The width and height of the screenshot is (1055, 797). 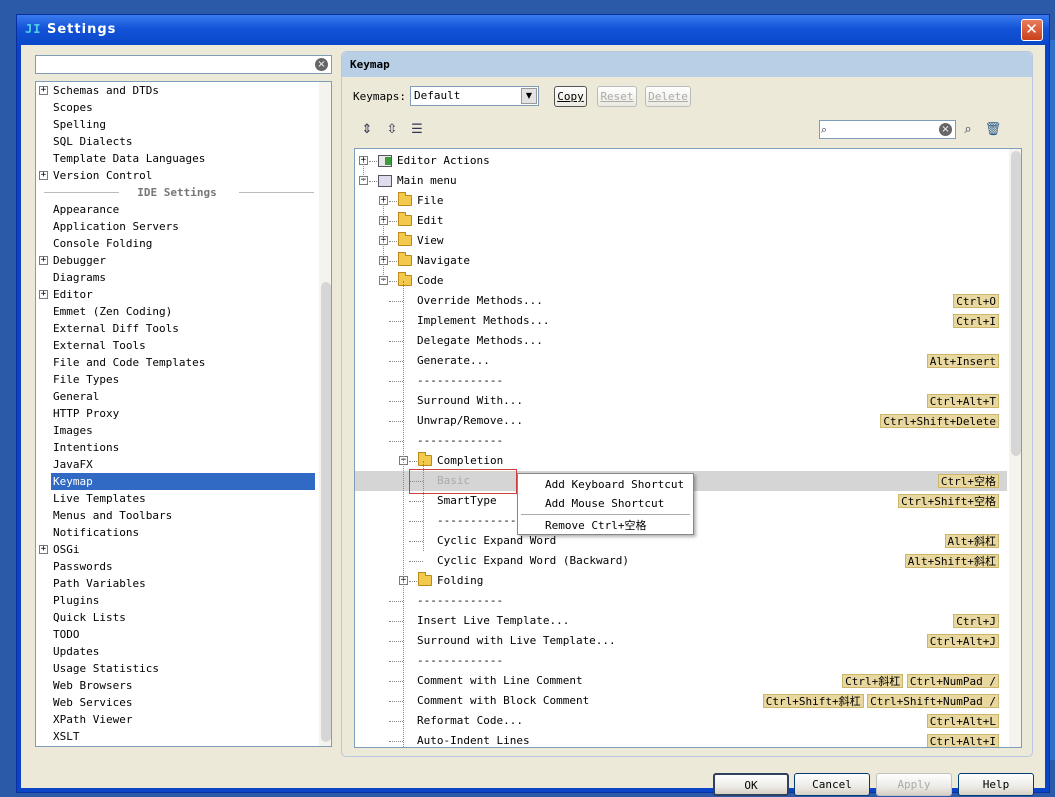 I want to click on settings-item: + Version Control, so click(x=176, y=175).